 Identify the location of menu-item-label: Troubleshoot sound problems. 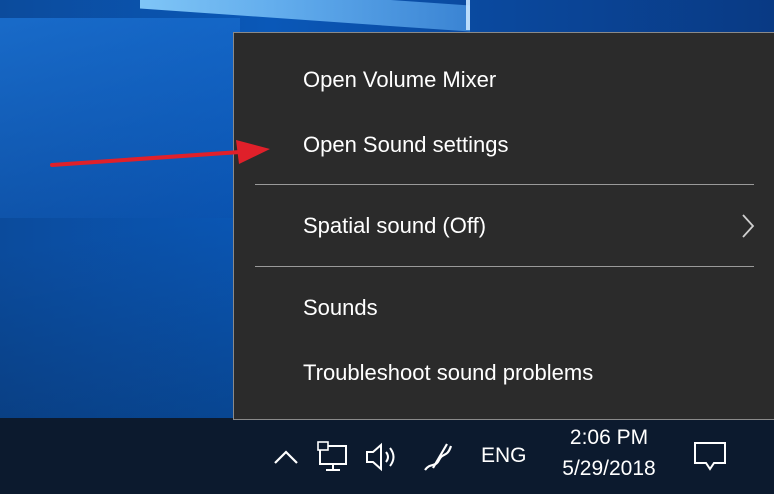
(448, 372).